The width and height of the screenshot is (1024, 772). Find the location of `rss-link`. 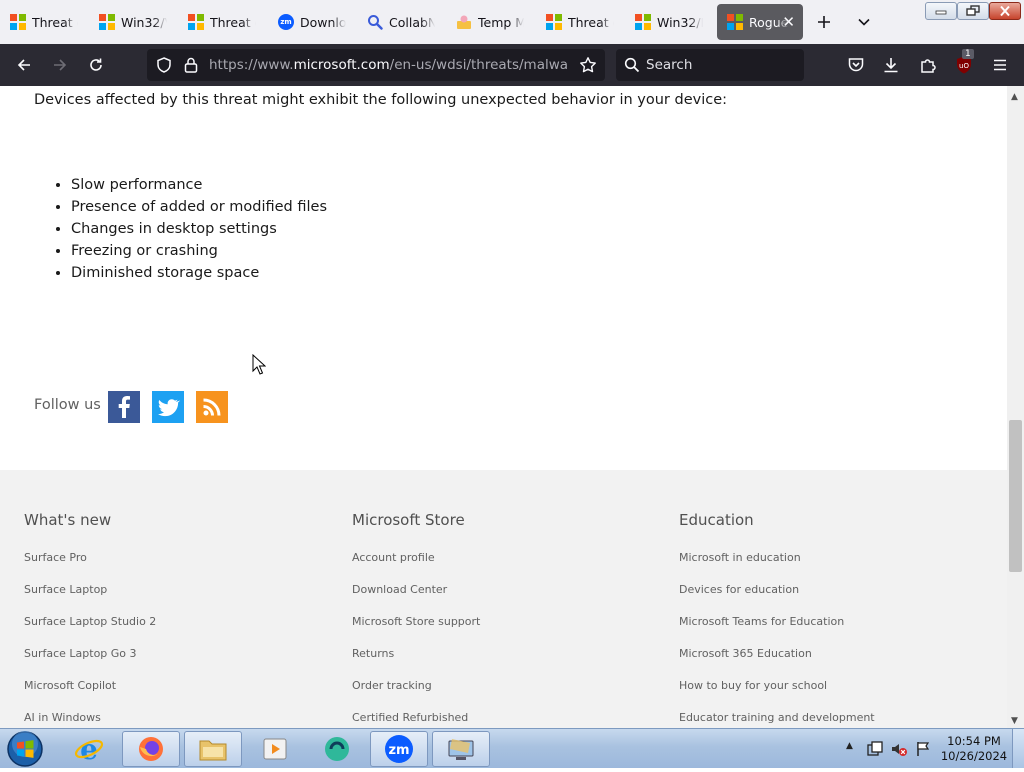

rss-link is located at coordinates (212, 407).